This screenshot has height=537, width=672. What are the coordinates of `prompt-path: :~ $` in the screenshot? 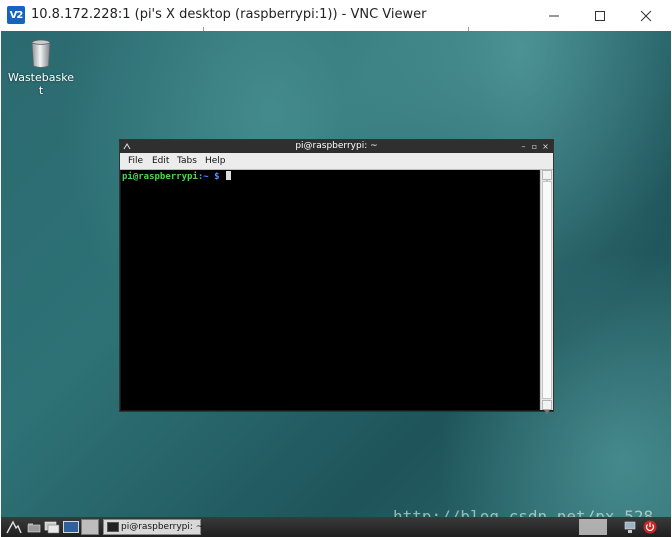 It's located at (208, 177).